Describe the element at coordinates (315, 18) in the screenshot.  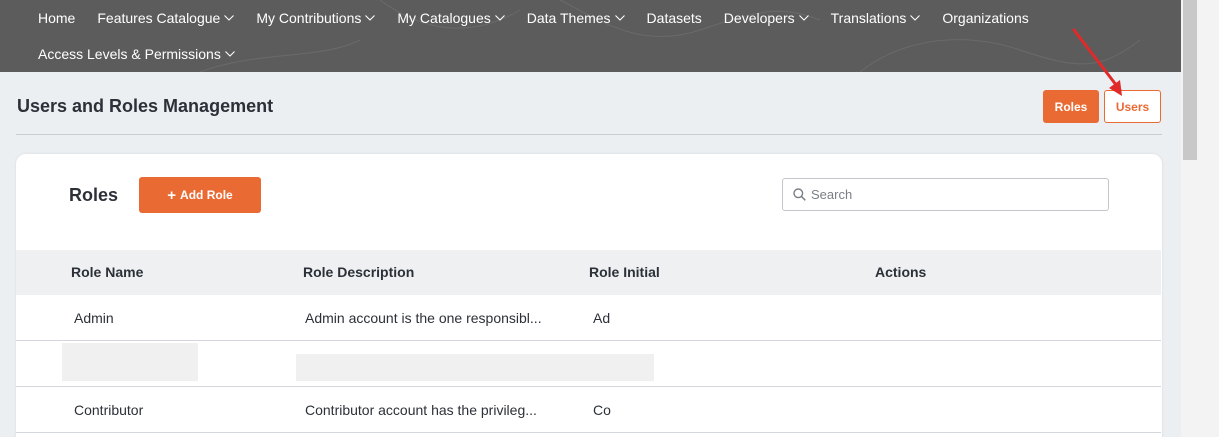
I see `nav-item-my-contributions: My Contributions` at that location.